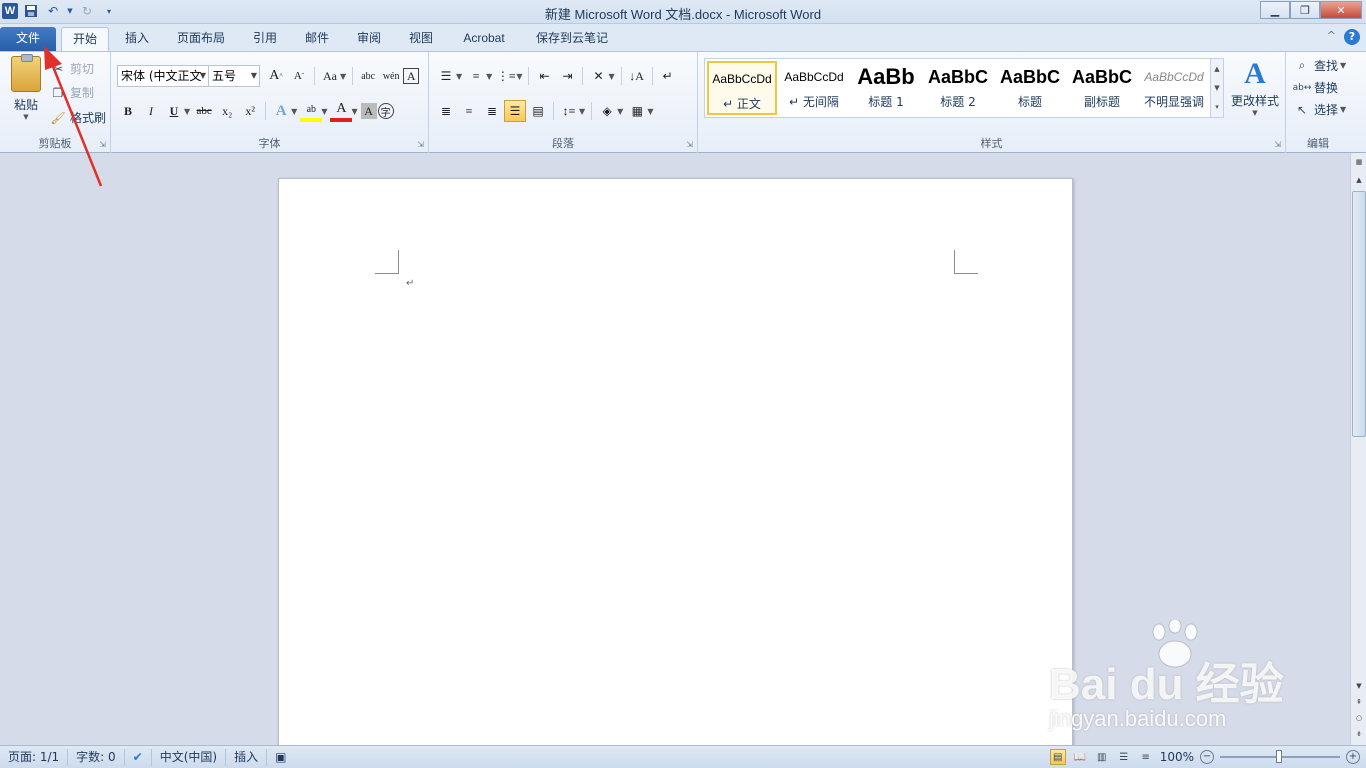 The width and height of the screenshot is (1366, 768). I want to click on zoom-slider, so click(1280, 756).